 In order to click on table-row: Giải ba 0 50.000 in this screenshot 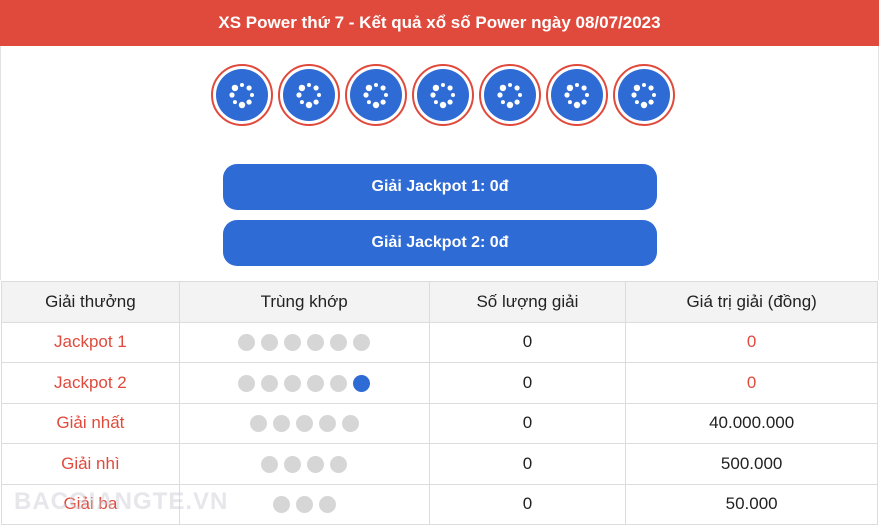, I will do `click(439, 504)`.